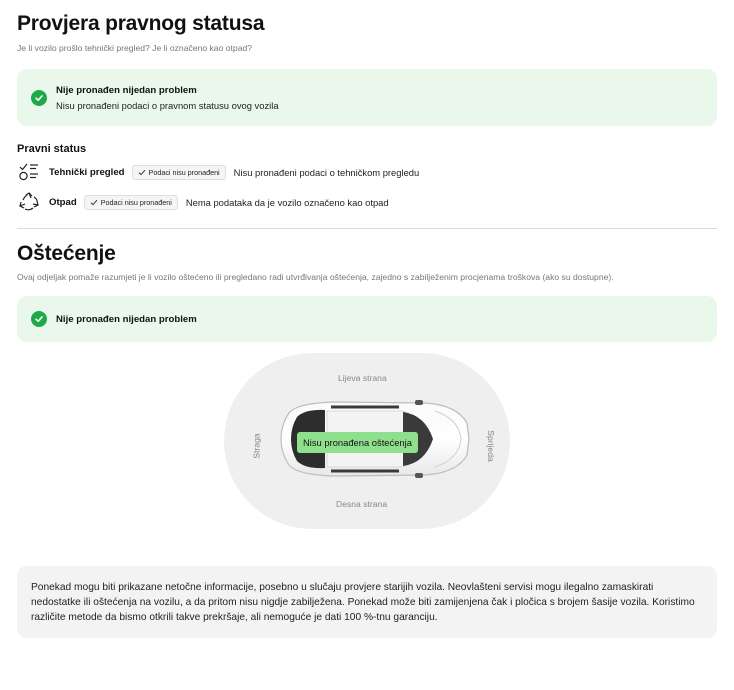 This screenshot has width=734, height=690. I want to click on recycle-icon, so click(29, 202).